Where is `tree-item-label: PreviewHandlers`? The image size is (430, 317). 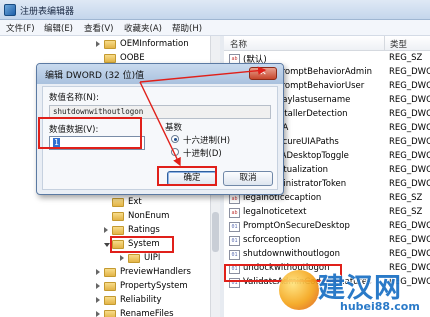
tree-item-label: PreviewHandlers is located at coordinates (155, 272).